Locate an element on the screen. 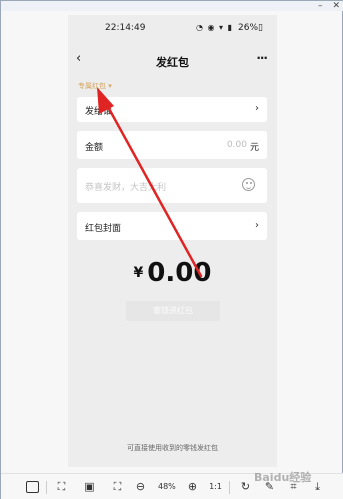  compare-icon: ▣ is located at coordinates (89, 487).